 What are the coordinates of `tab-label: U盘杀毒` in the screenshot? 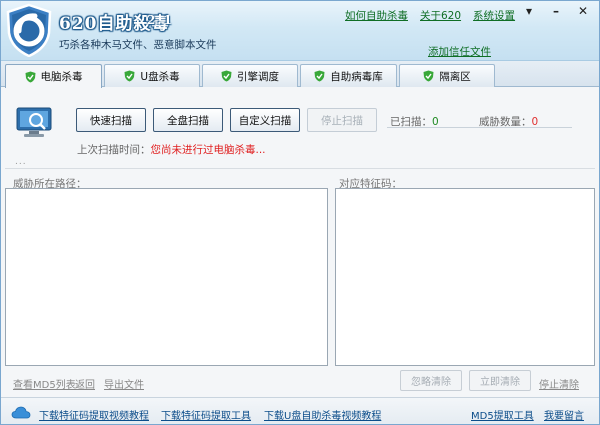 It's located at (160, 76).